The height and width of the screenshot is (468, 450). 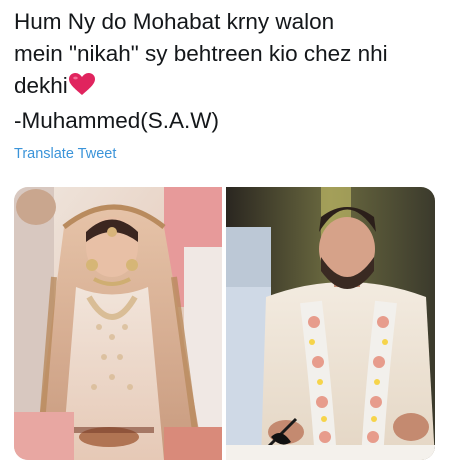 What do you see at coordinates (81, 89) in the screenshot?
I see `red-heart-icon` at bounding box center [81, 89].